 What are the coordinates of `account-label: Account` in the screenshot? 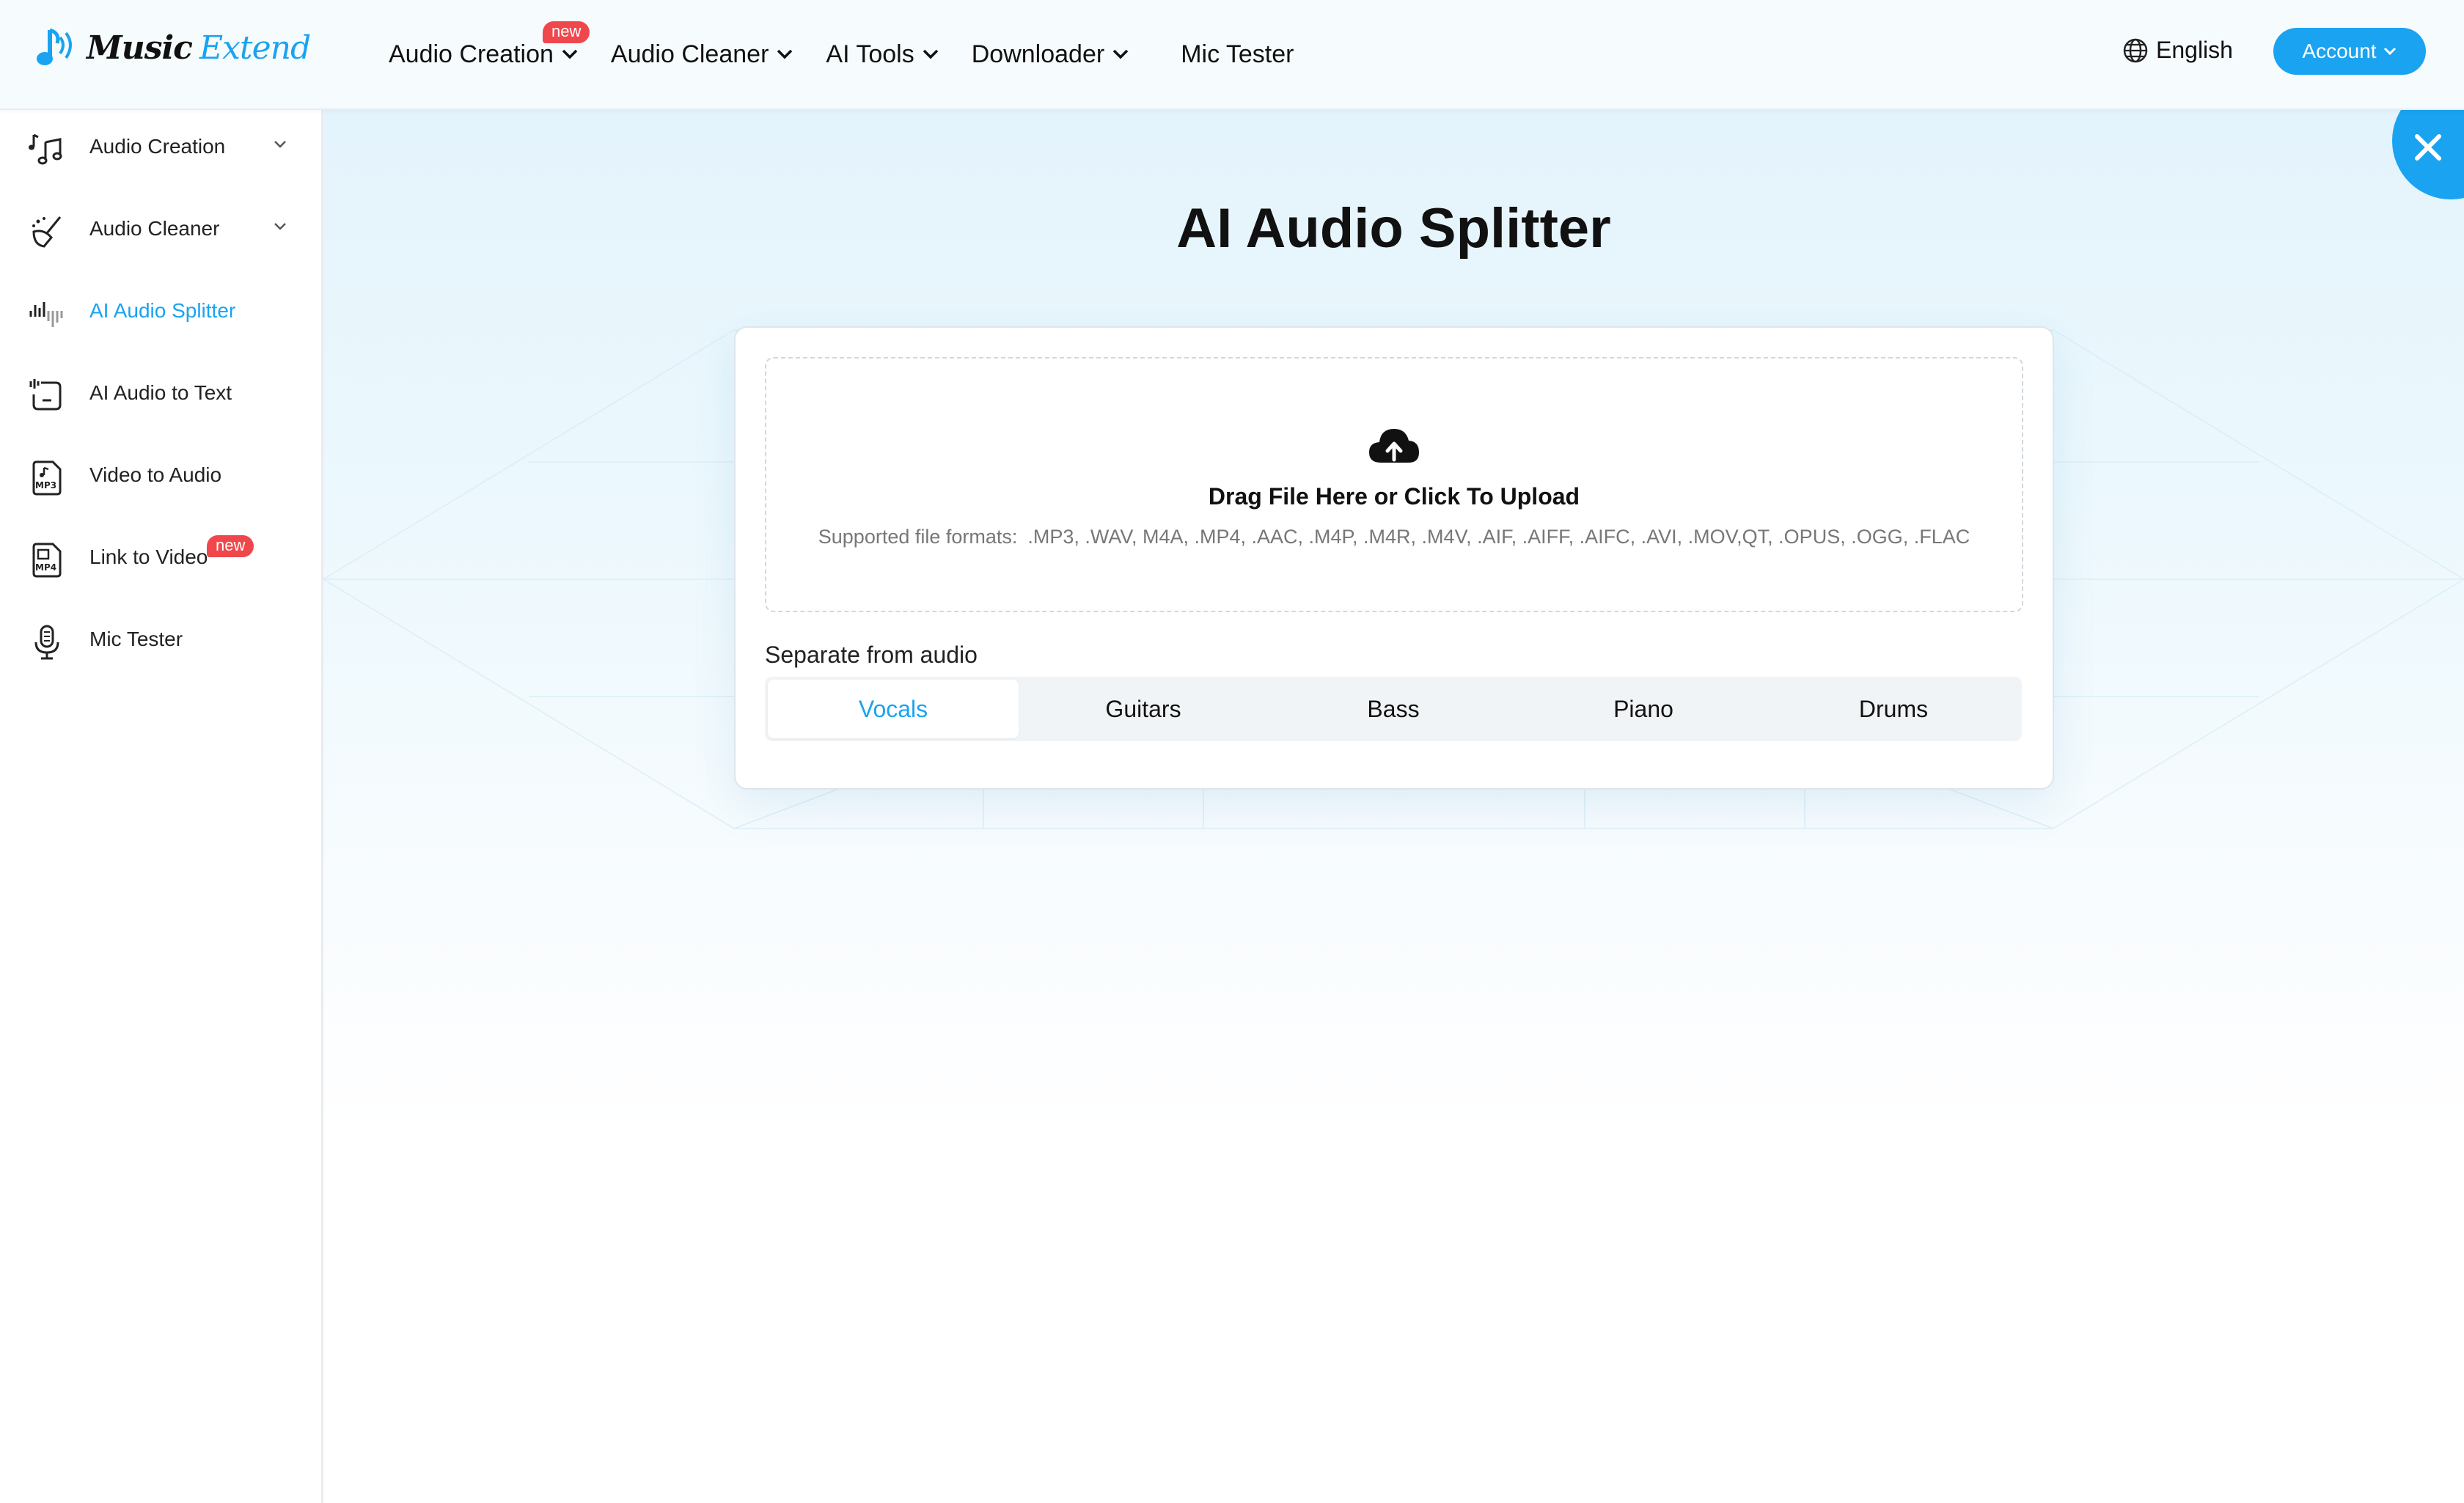 It's located at (2339, 51).